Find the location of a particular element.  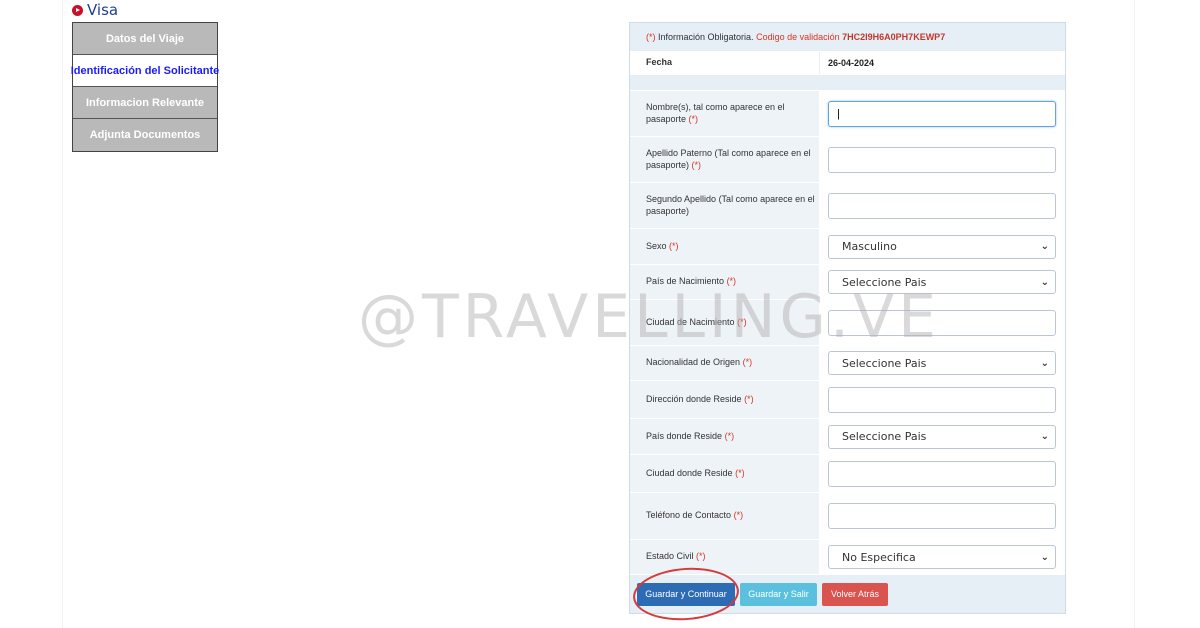

ciudad-nacimiento-input is located at coordinates (942, 322).